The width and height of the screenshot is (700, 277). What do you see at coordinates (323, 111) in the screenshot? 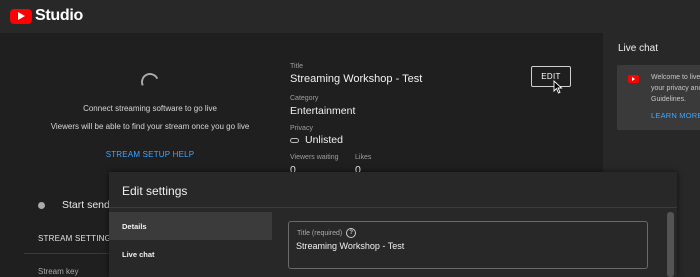
I see `category-value: Entertainment` at bounding box center [323, 111].